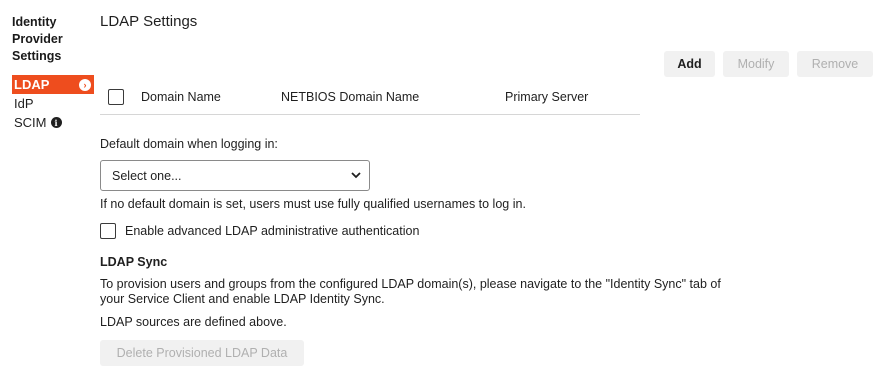 The image size is (878, 379). Describe the element at coordinates (56, 122) in the screenshot. I see `info-icon: i` at that location.